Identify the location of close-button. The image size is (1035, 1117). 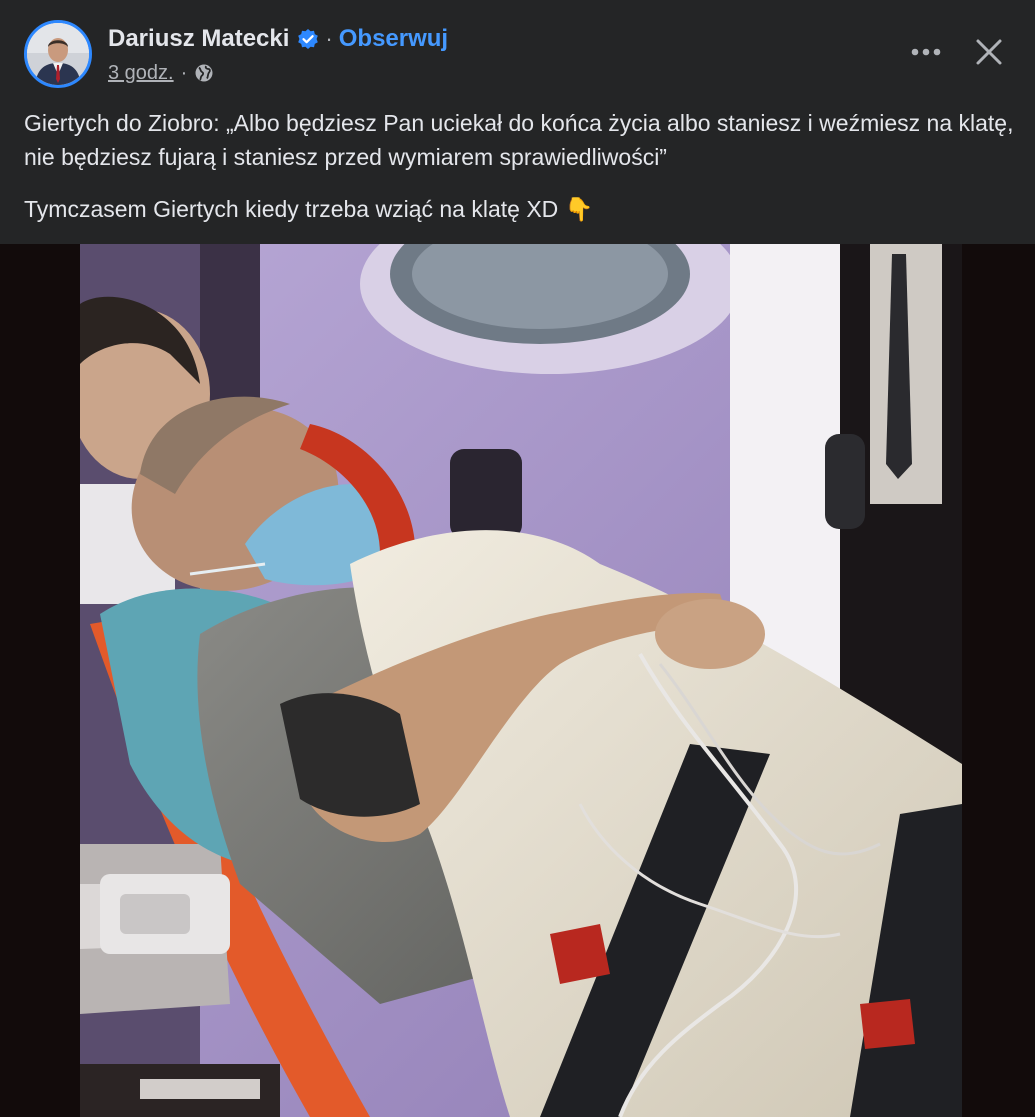
(989, 52).